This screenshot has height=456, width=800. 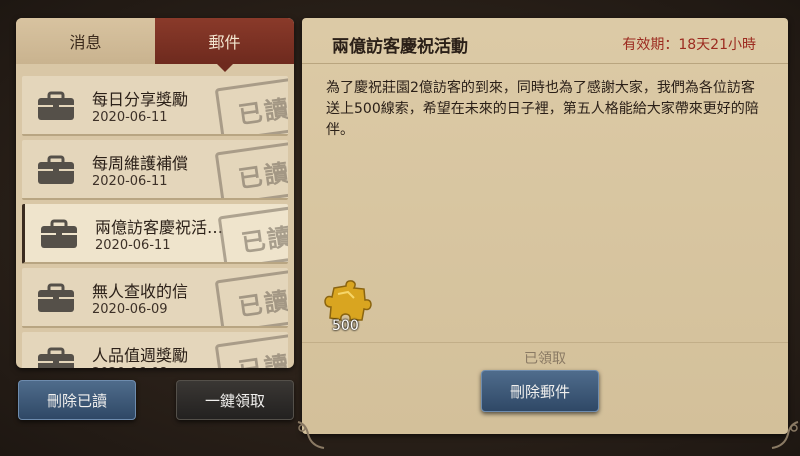 I want to click on claimed-status: 已領取, so click(x=545, y=359).